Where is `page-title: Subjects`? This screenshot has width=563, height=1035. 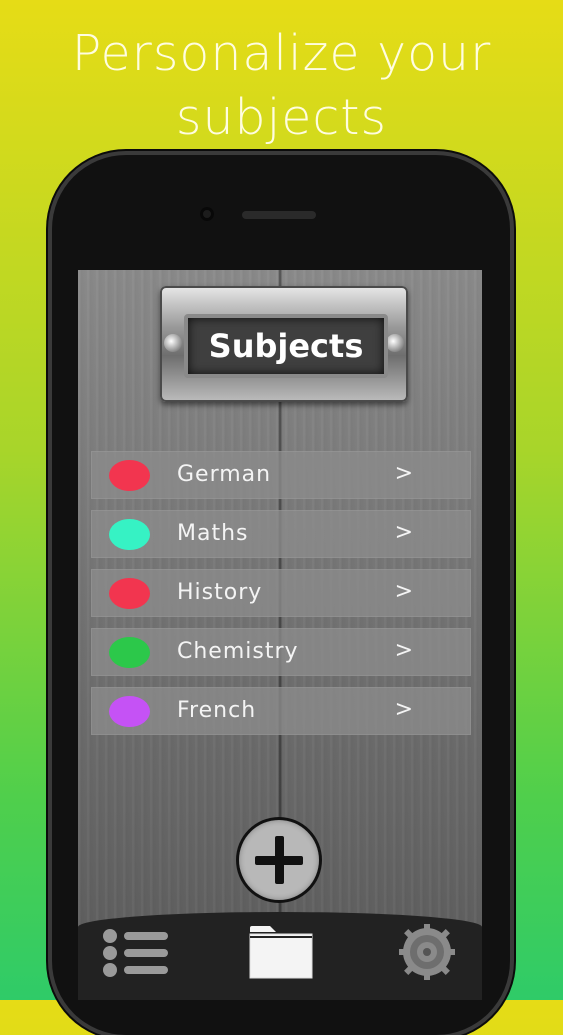
page-title: Subjects is located at coordinates (286, 346).